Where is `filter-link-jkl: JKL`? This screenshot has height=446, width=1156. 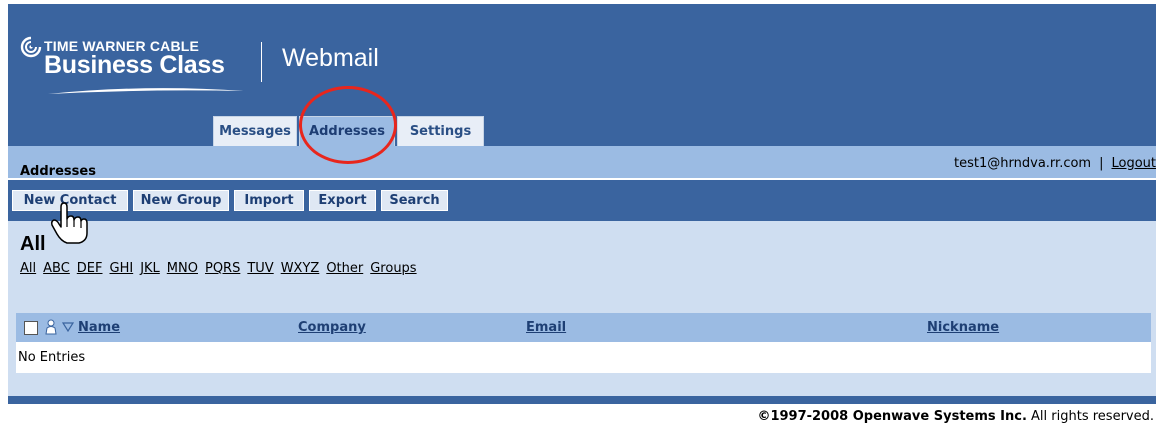
filter-link-jkl: JKL is located at coordinates (150, 268).